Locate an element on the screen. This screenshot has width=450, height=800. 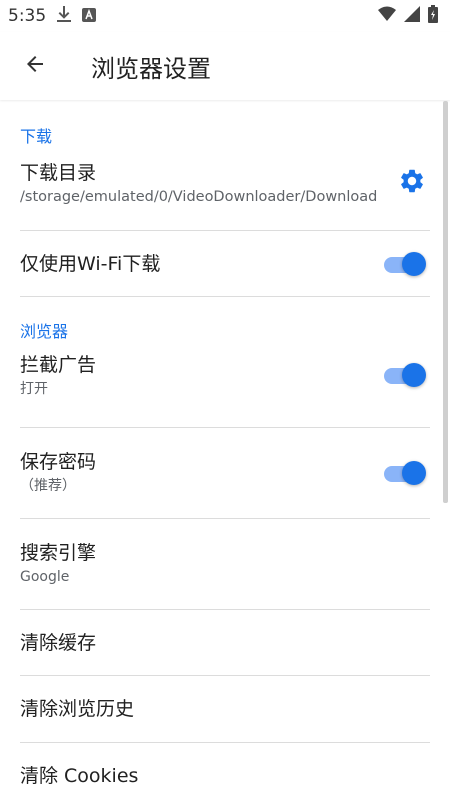
directory-settings-button is located at coordinates (412, 183).